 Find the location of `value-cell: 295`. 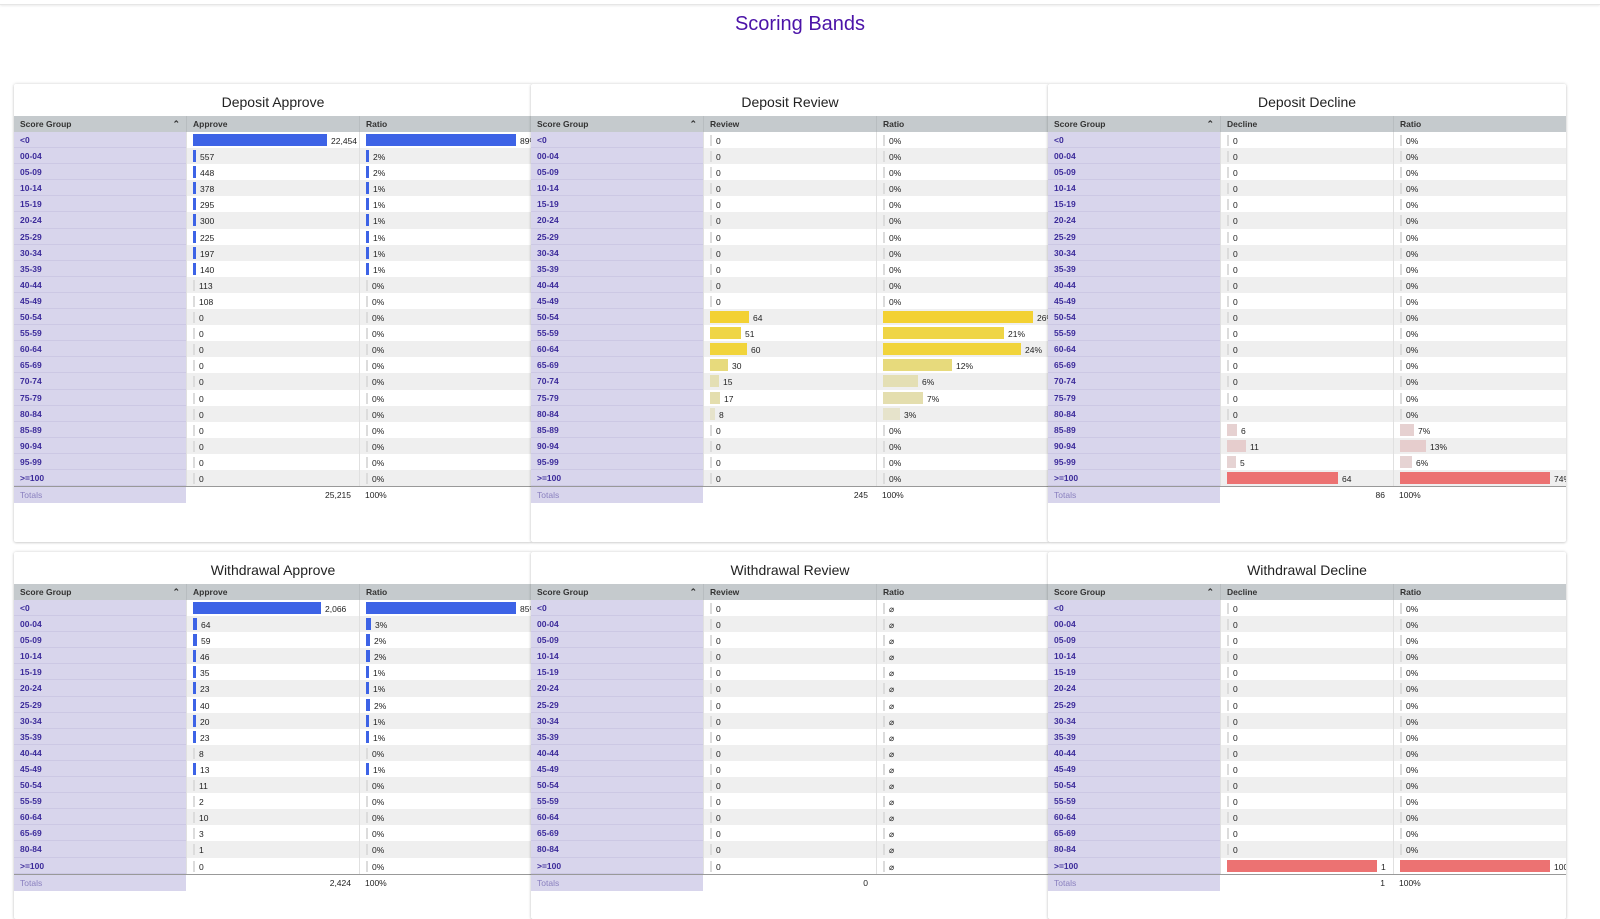

value-cell: 295 is located at coordinates (272, 204).